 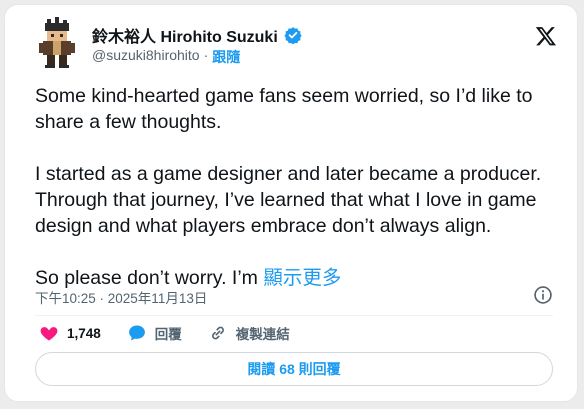 I want to click on verified-badge-icon, so click(x=293, y=35).